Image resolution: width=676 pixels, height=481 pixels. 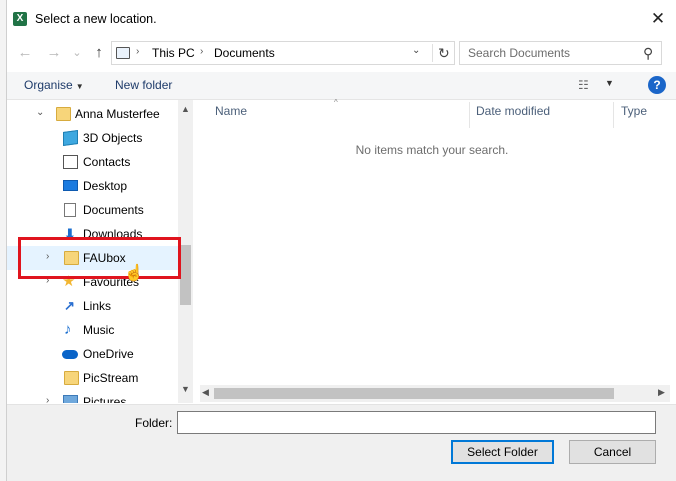 I want to click on crumb-this-pc: This PC, so click(x=173, y=53).